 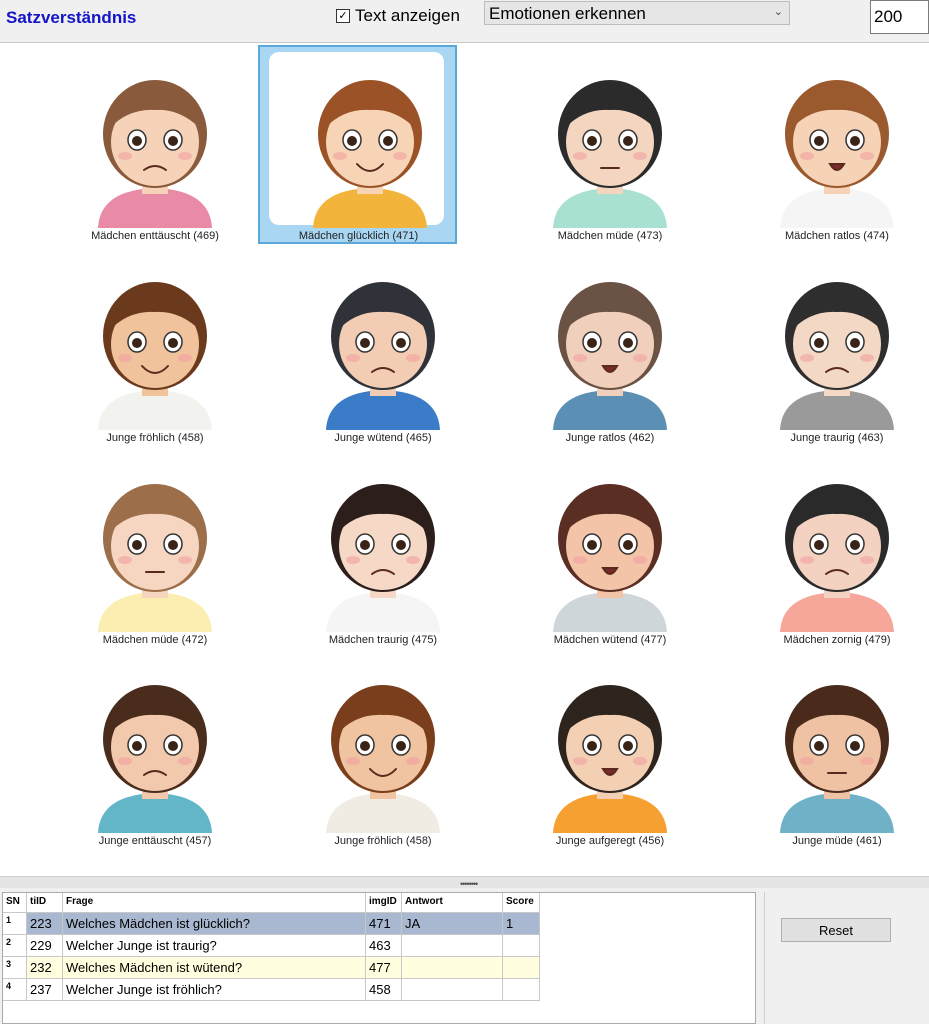 What do you see at coordinates (214, 903) in the screenshot?
I see `col-header-frage: Frage` at bounding box center [214, 903].